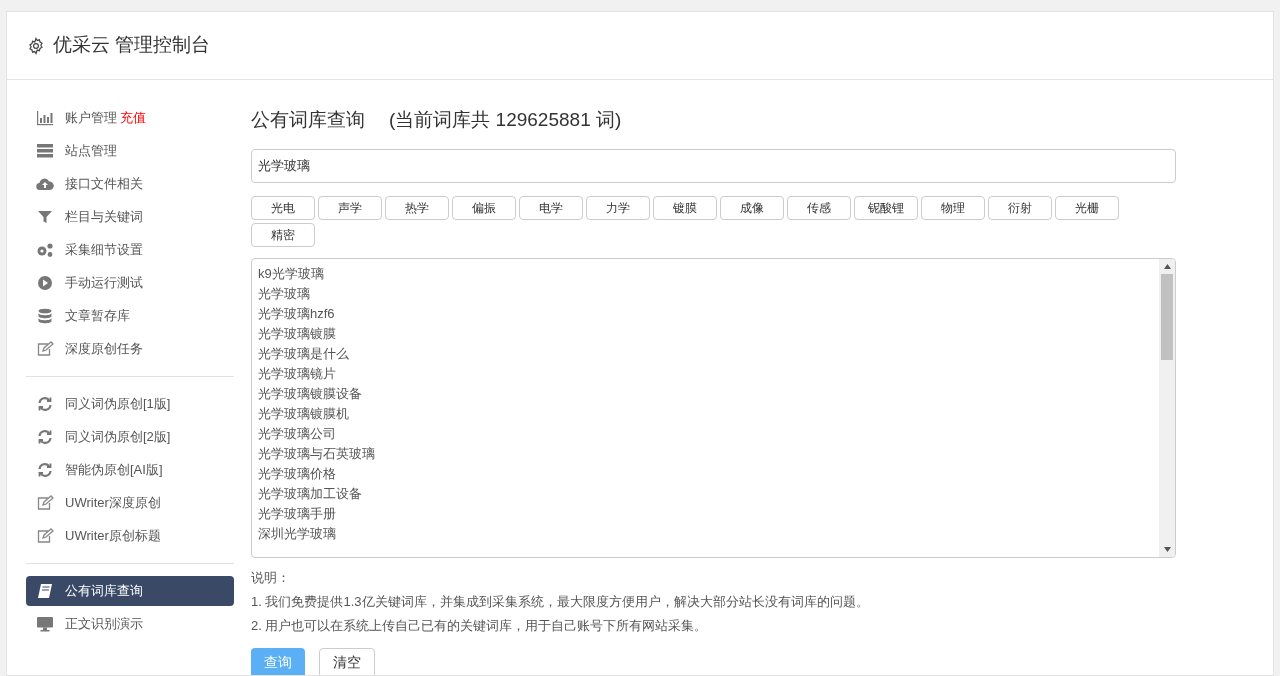  I want to click on sidebar-label: 采集细节设置, so click(104, 250).